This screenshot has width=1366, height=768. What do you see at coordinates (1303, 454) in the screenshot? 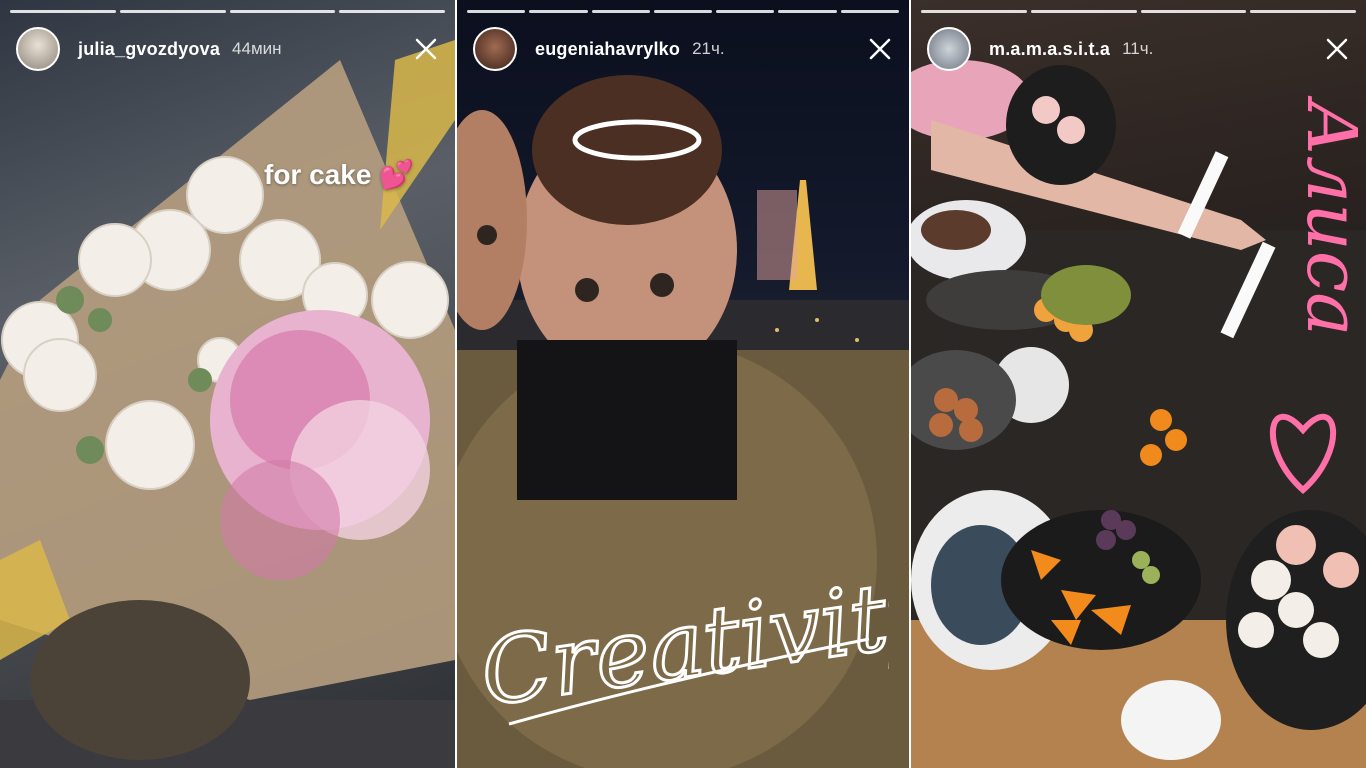
I see `heart-icon` at bounding box center [1303, 454].